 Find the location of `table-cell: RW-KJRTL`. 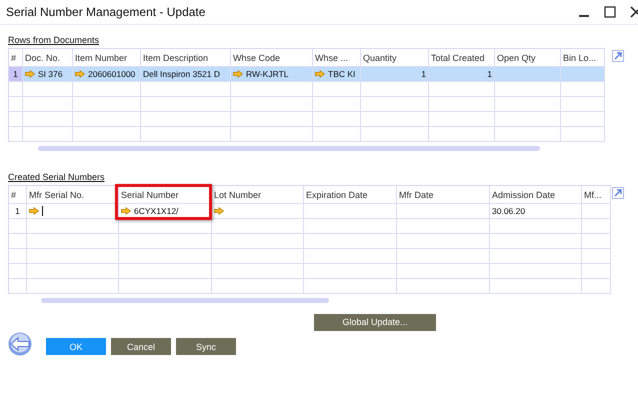

table-cell: RW-KJRTL is located at coordinates (272, 74).